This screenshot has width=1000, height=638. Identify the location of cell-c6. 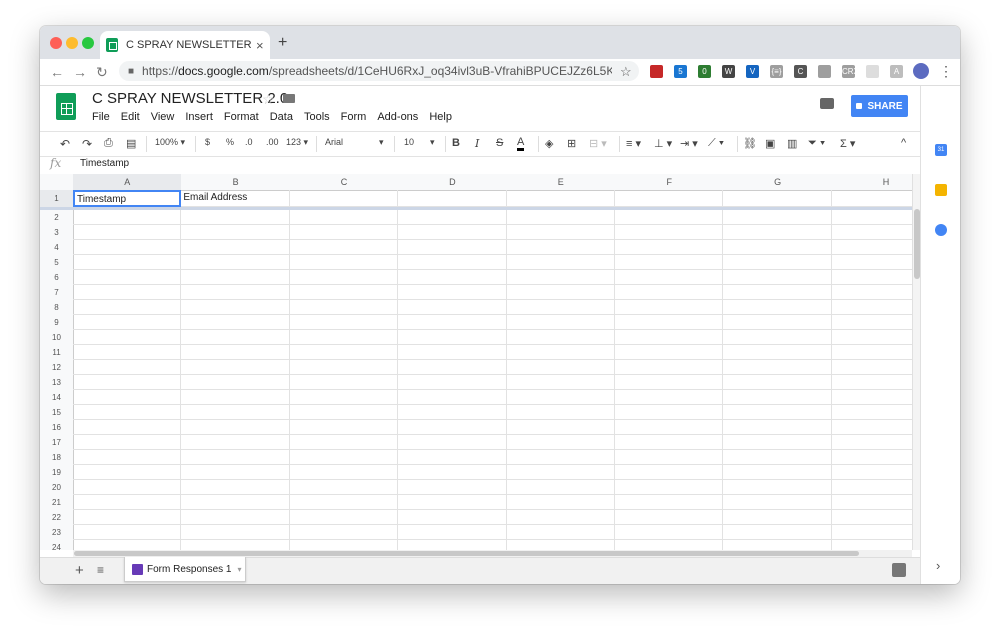
(344, 277).